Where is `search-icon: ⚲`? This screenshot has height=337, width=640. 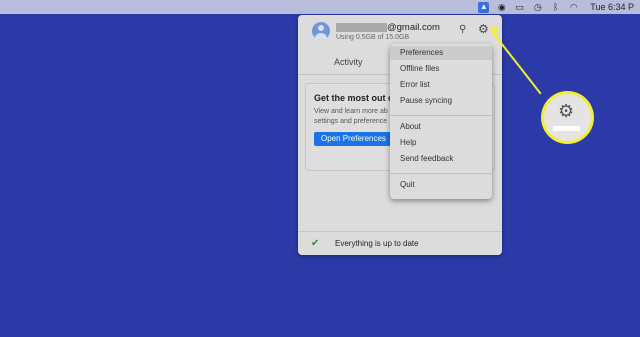 search-icon: ⚲ is located at coordinates (462, 30).